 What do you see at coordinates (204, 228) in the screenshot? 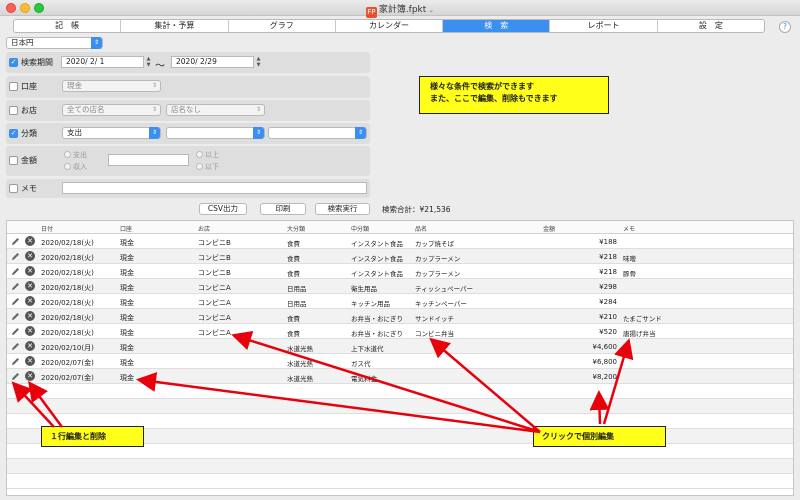
I see `column-header-shop: お店` at bounding box center [204, 228].